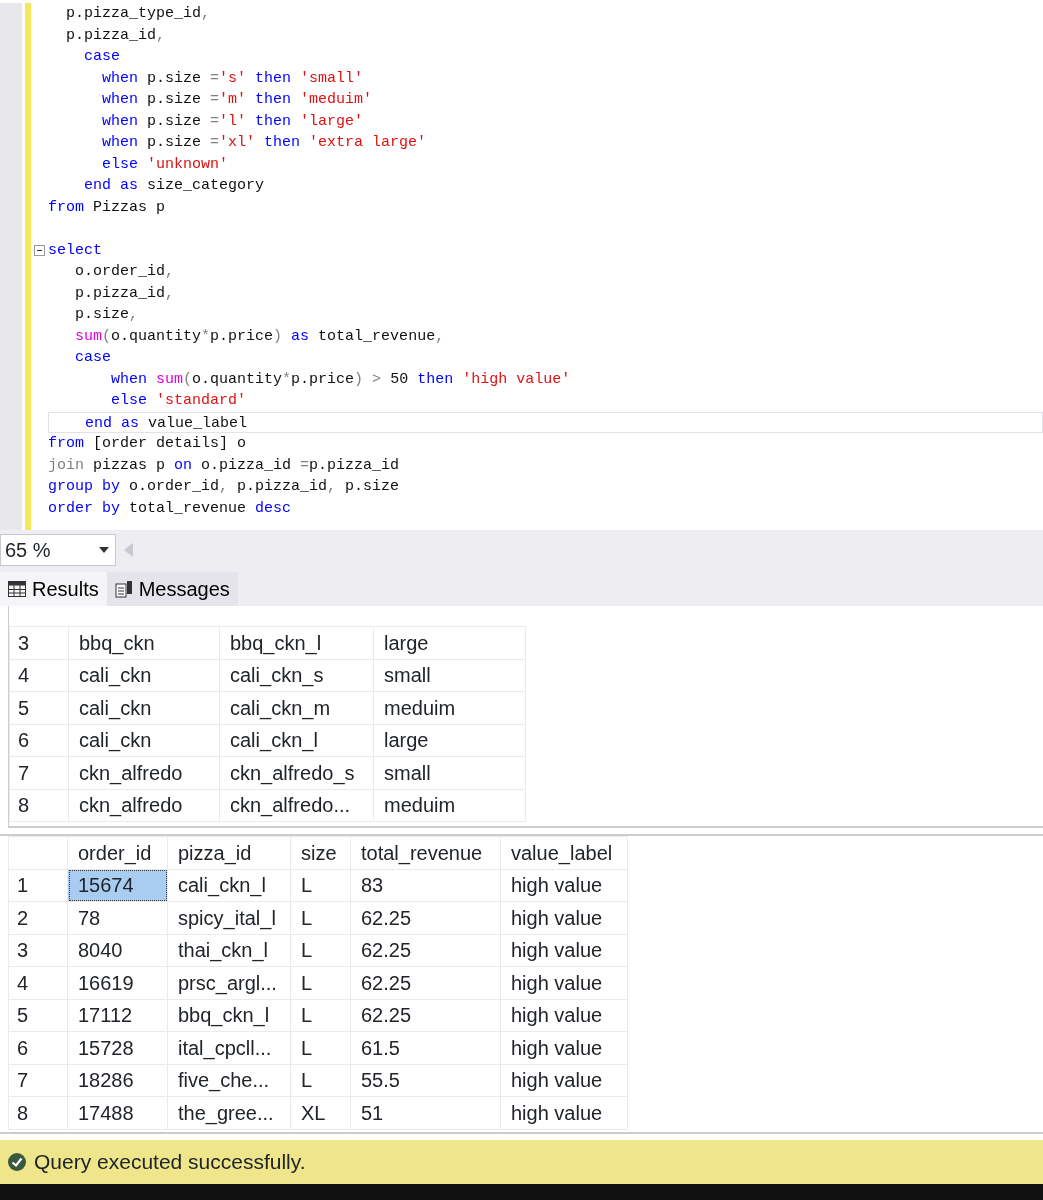  What do you see at coordinates (165, 164) in the screenshot?
I see `code-line: else 'unknown'` at bounding box center [165, 164].